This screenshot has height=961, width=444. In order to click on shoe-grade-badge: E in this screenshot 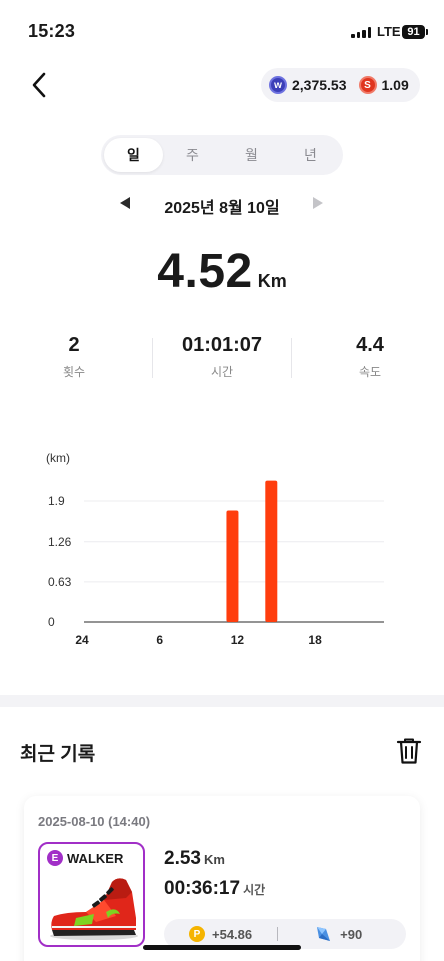, I will do `click(55, 858)`.